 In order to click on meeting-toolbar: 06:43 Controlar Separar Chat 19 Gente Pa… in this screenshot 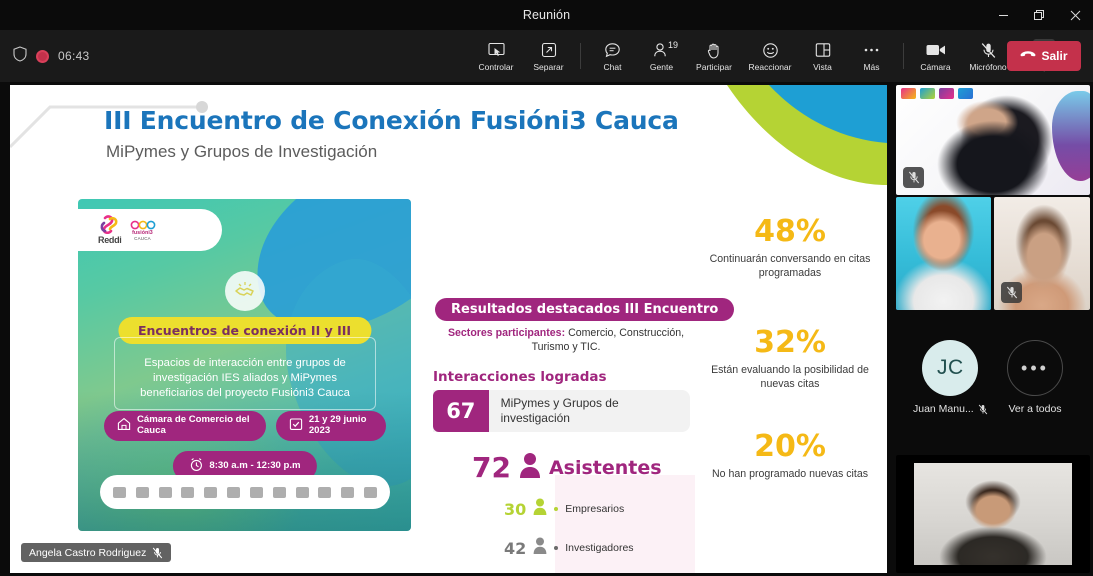, I will do `click(546, 56)`.